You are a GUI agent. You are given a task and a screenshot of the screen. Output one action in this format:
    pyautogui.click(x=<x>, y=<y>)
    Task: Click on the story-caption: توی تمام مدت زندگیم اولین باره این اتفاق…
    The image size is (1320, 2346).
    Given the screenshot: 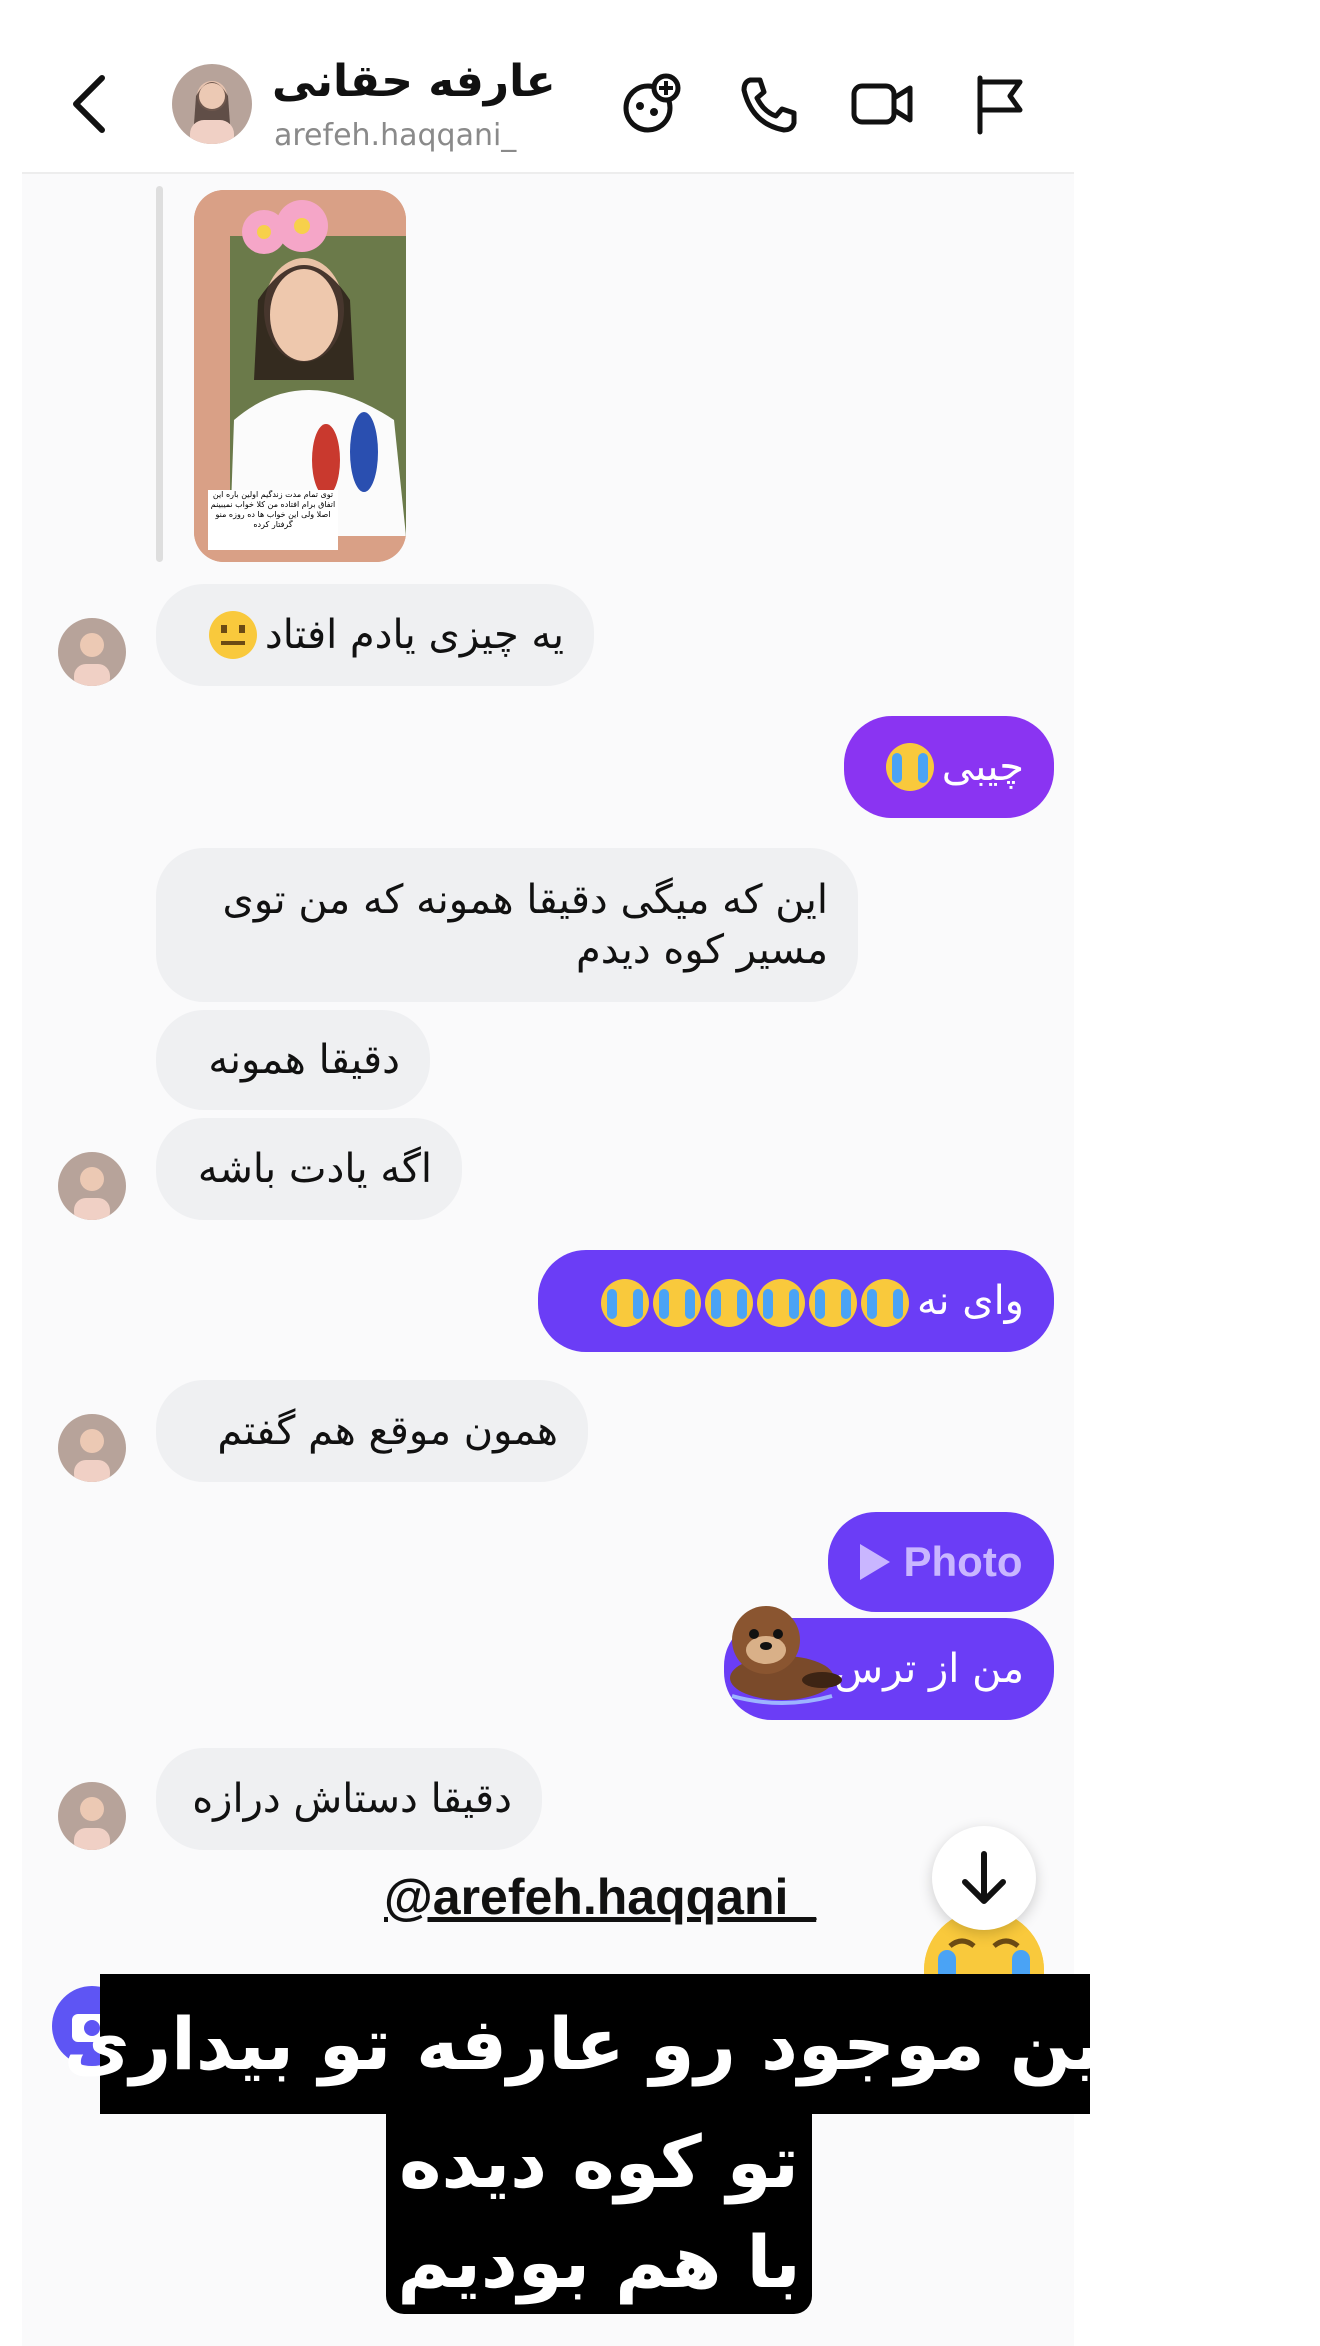 What is the action you would take?
    pyautogui.click(x=273, y=509)
    